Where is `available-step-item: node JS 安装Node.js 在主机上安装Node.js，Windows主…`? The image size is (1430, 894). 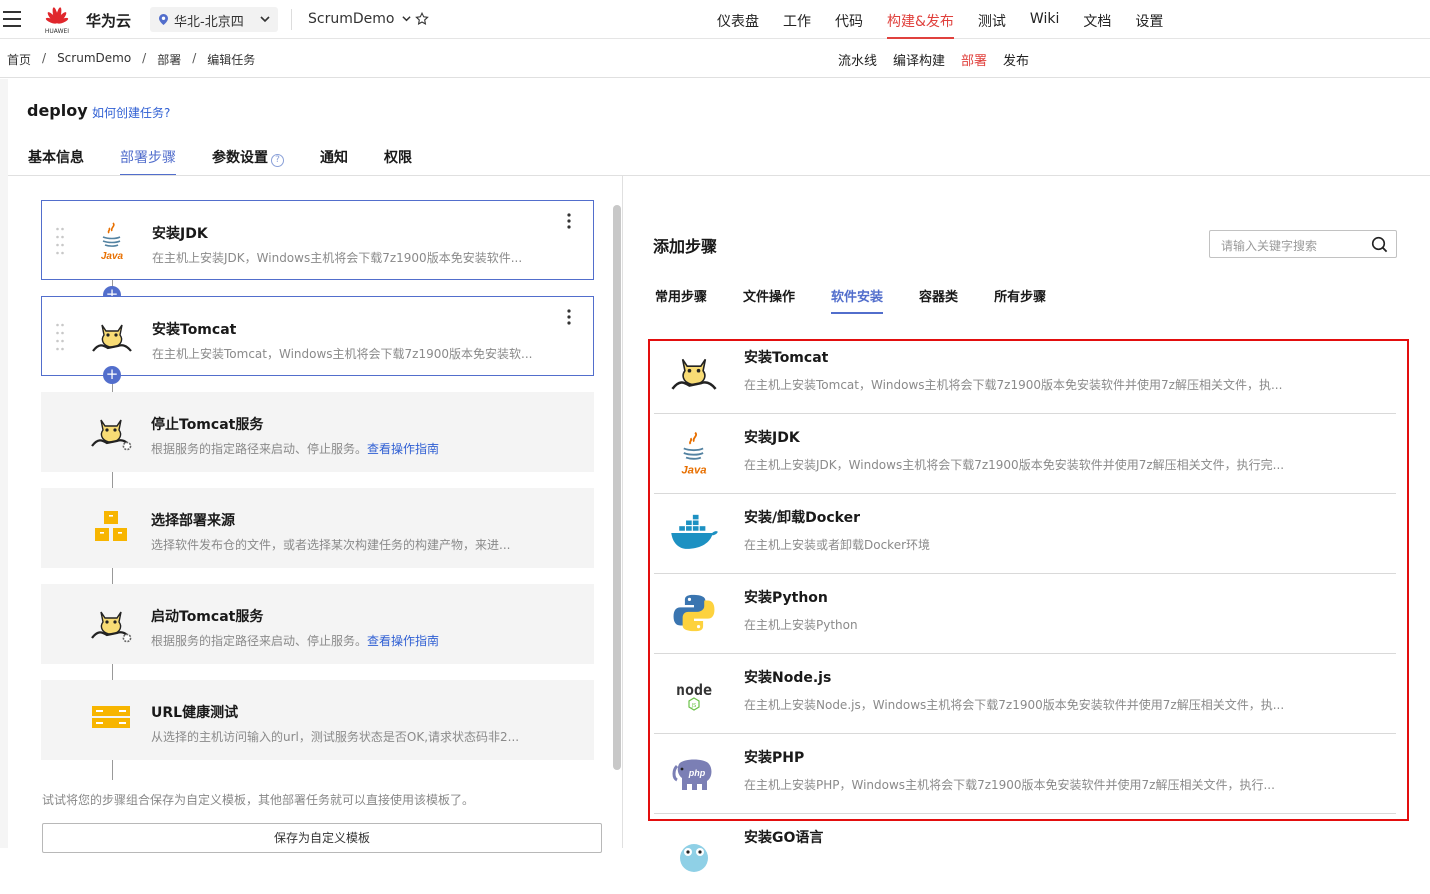
available-step-item: node JS 安装Node.js 在主机上安装Node.js，Windows主… is located at coordinates (1025, 694).